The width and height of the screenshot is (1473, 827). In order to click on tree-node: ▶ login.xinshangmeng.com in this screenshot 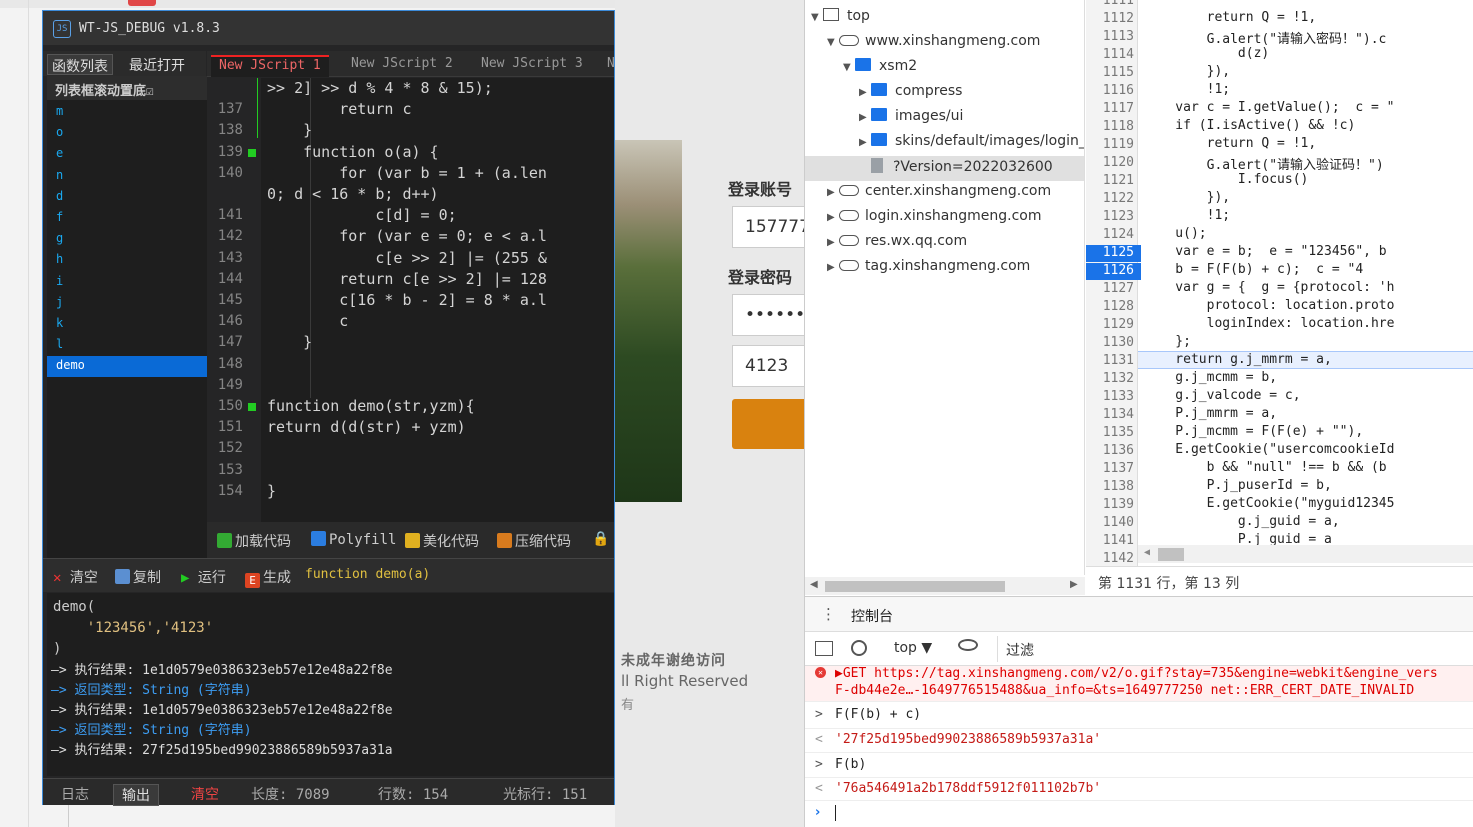, I will do `click(944, 218)`.